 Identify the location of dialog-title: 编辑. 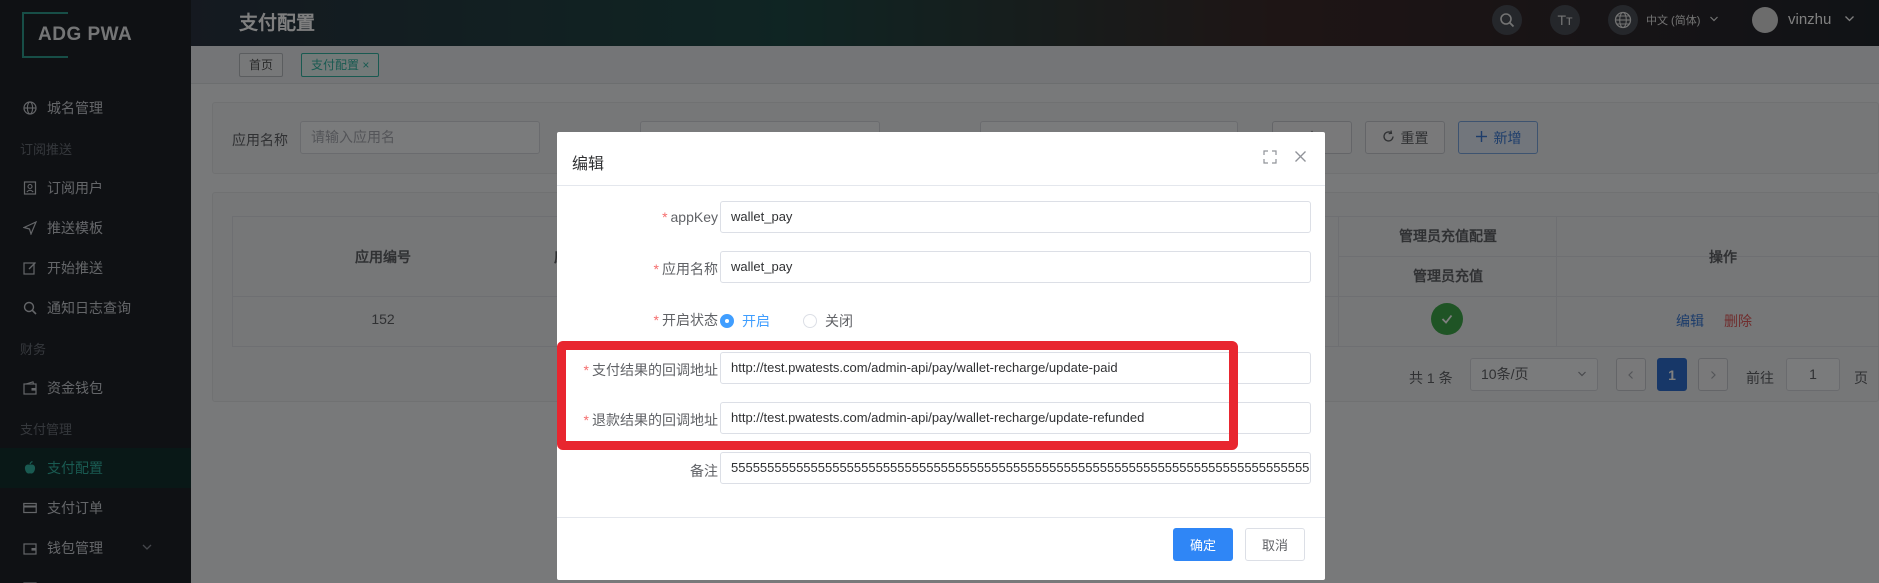
(588, 164).